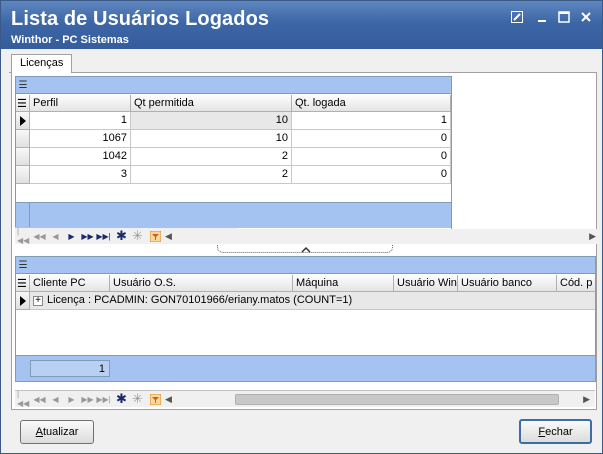 The height and width of the screenshot is (454, 603). I want to click on table-cell: 1042, so click(80, 157).